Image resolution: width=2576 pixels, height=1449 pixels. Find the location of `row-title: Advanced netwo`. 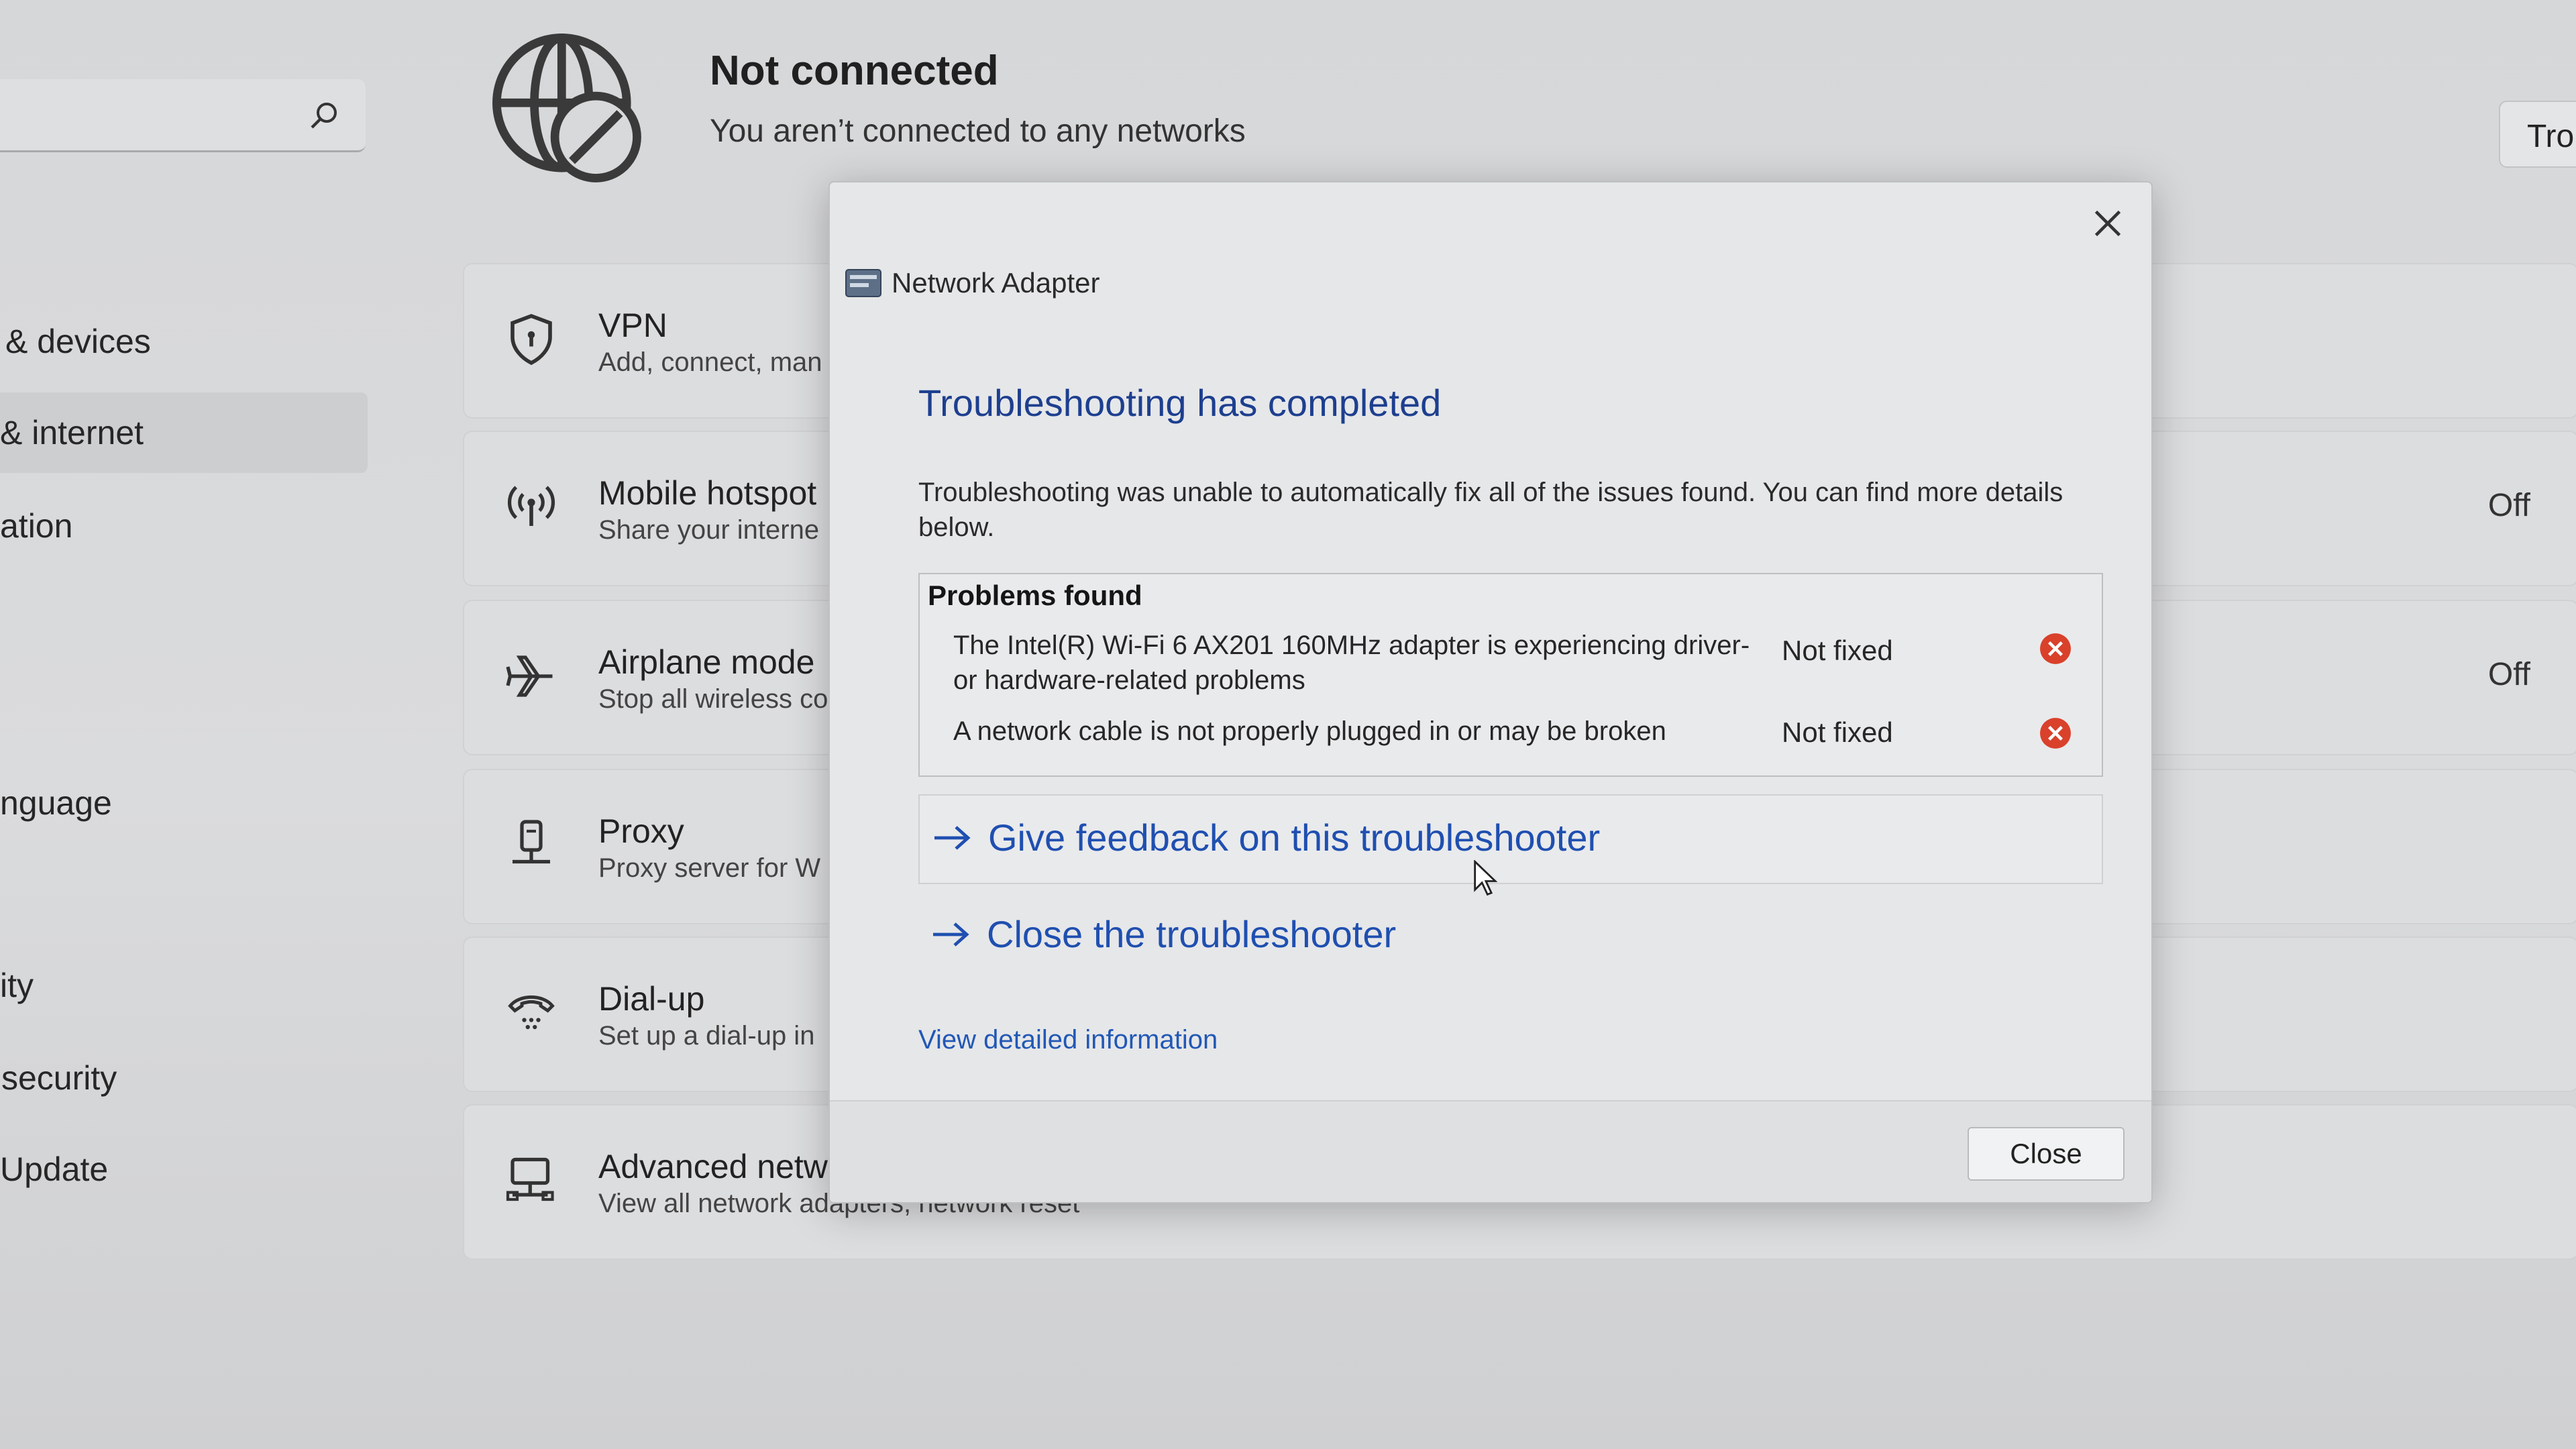

row-title: Advanced netwo is located at coordinates (722, 1166).